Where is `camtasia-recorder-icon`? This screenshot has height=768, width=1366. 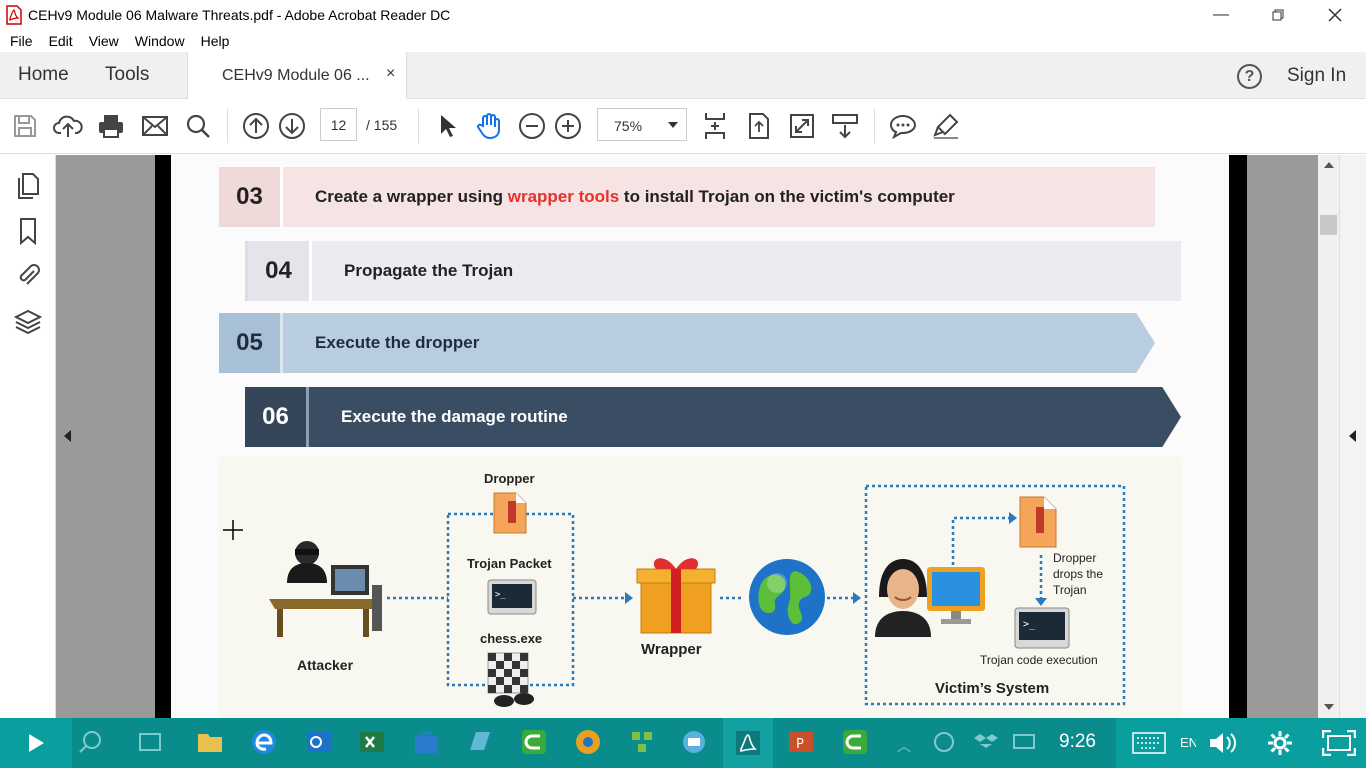
camtasia-recorder-icon is located at coordinates (855, 742).